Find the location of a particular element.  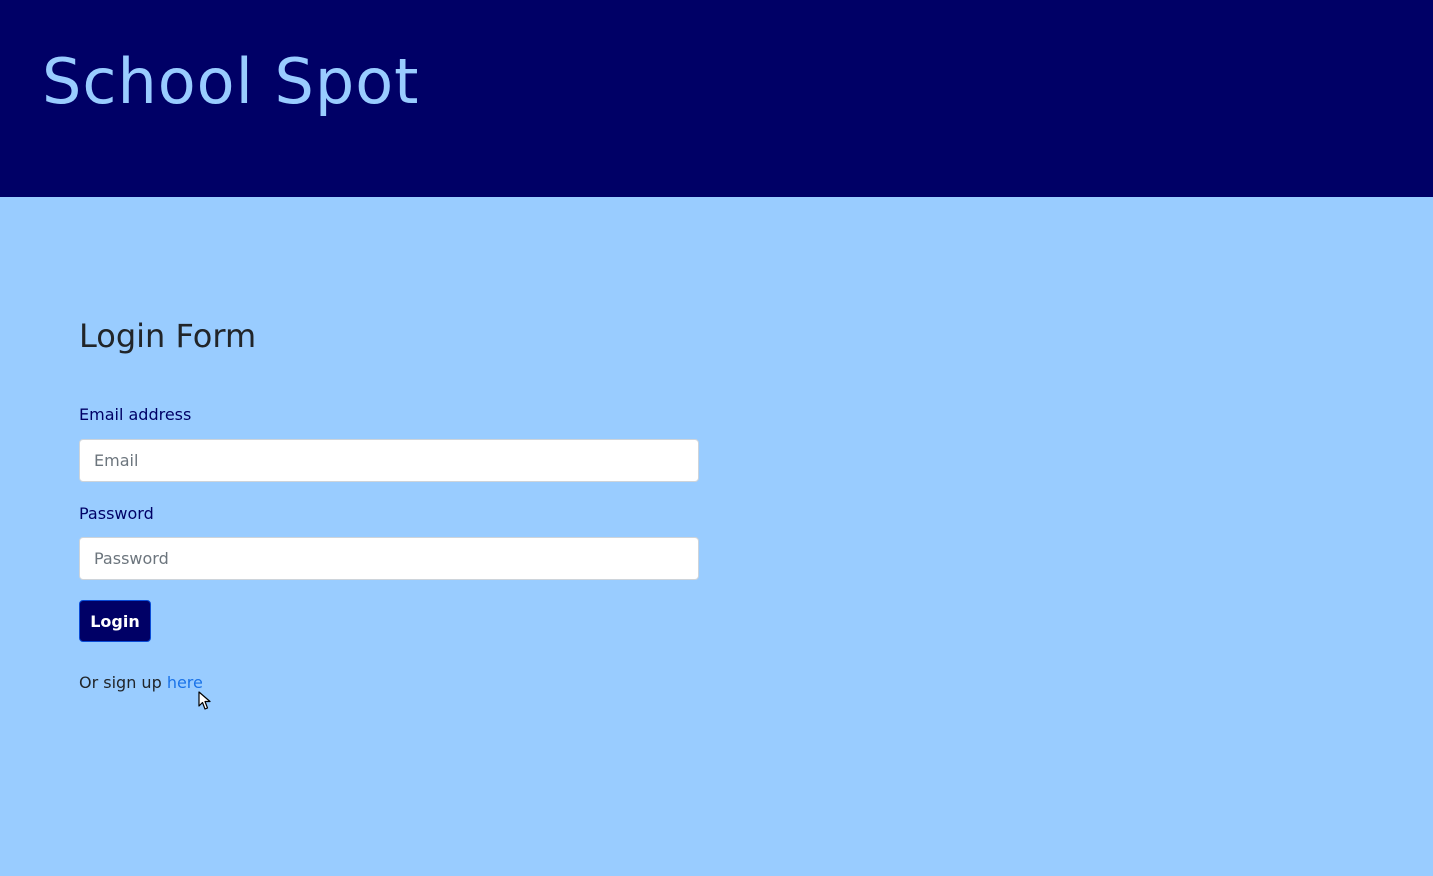

password-field is located at coordinates (389, 558).